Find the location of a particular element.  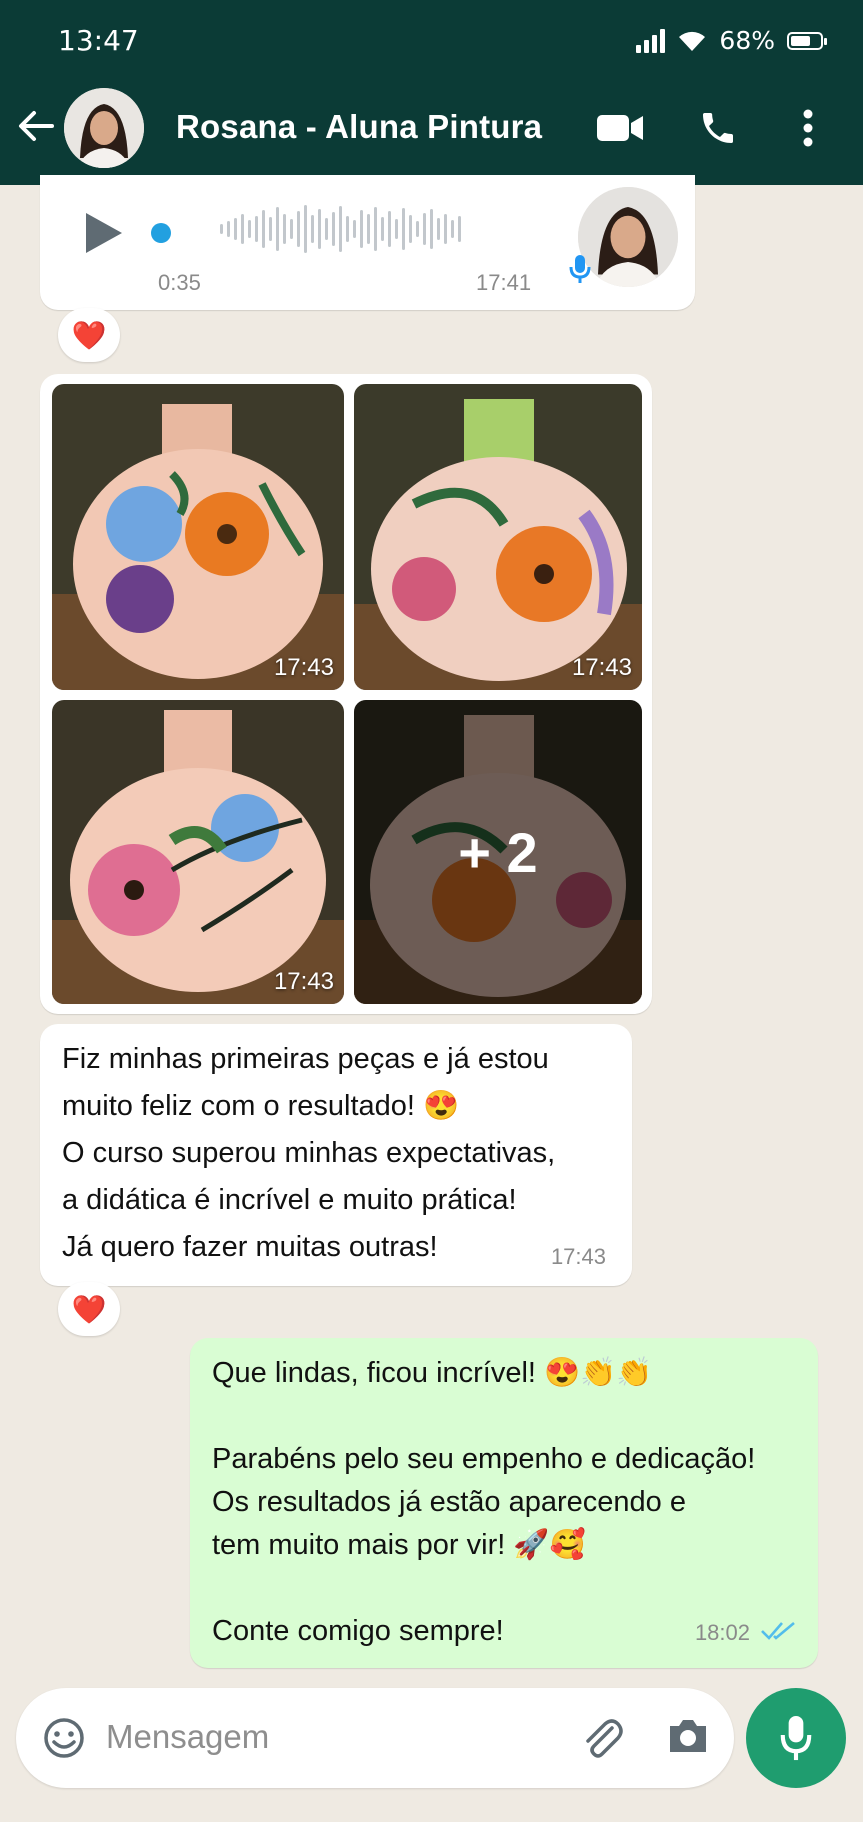

photo-vase-2: 17:43 is located at coordinates (498, 537).